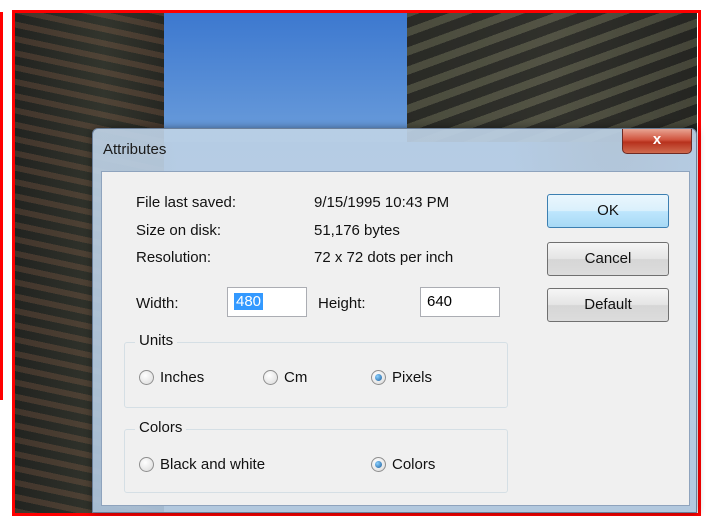  Describe the element at coordinates (179, 230) in the screenshot. I see `size-on-disk-label: Size on disk:` at that location.